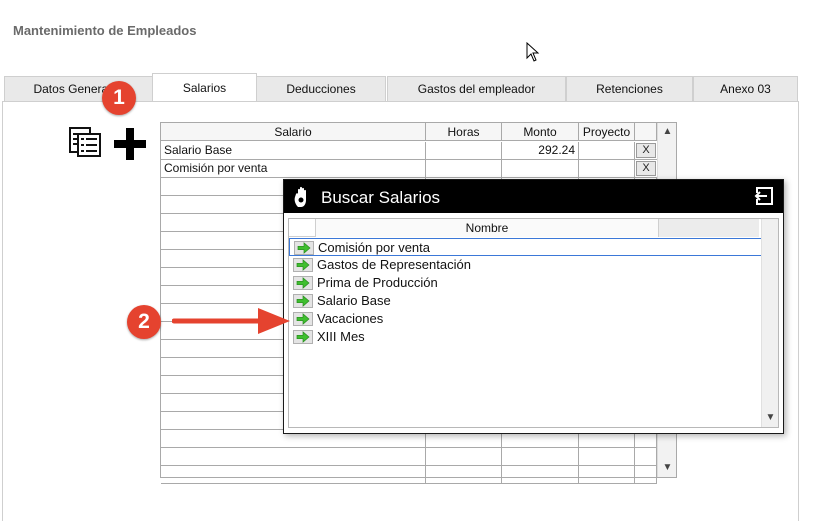  Describe the element at coordinates (204, 87) in the screenshot. I see `tab-salarios: Salarios` at that location.